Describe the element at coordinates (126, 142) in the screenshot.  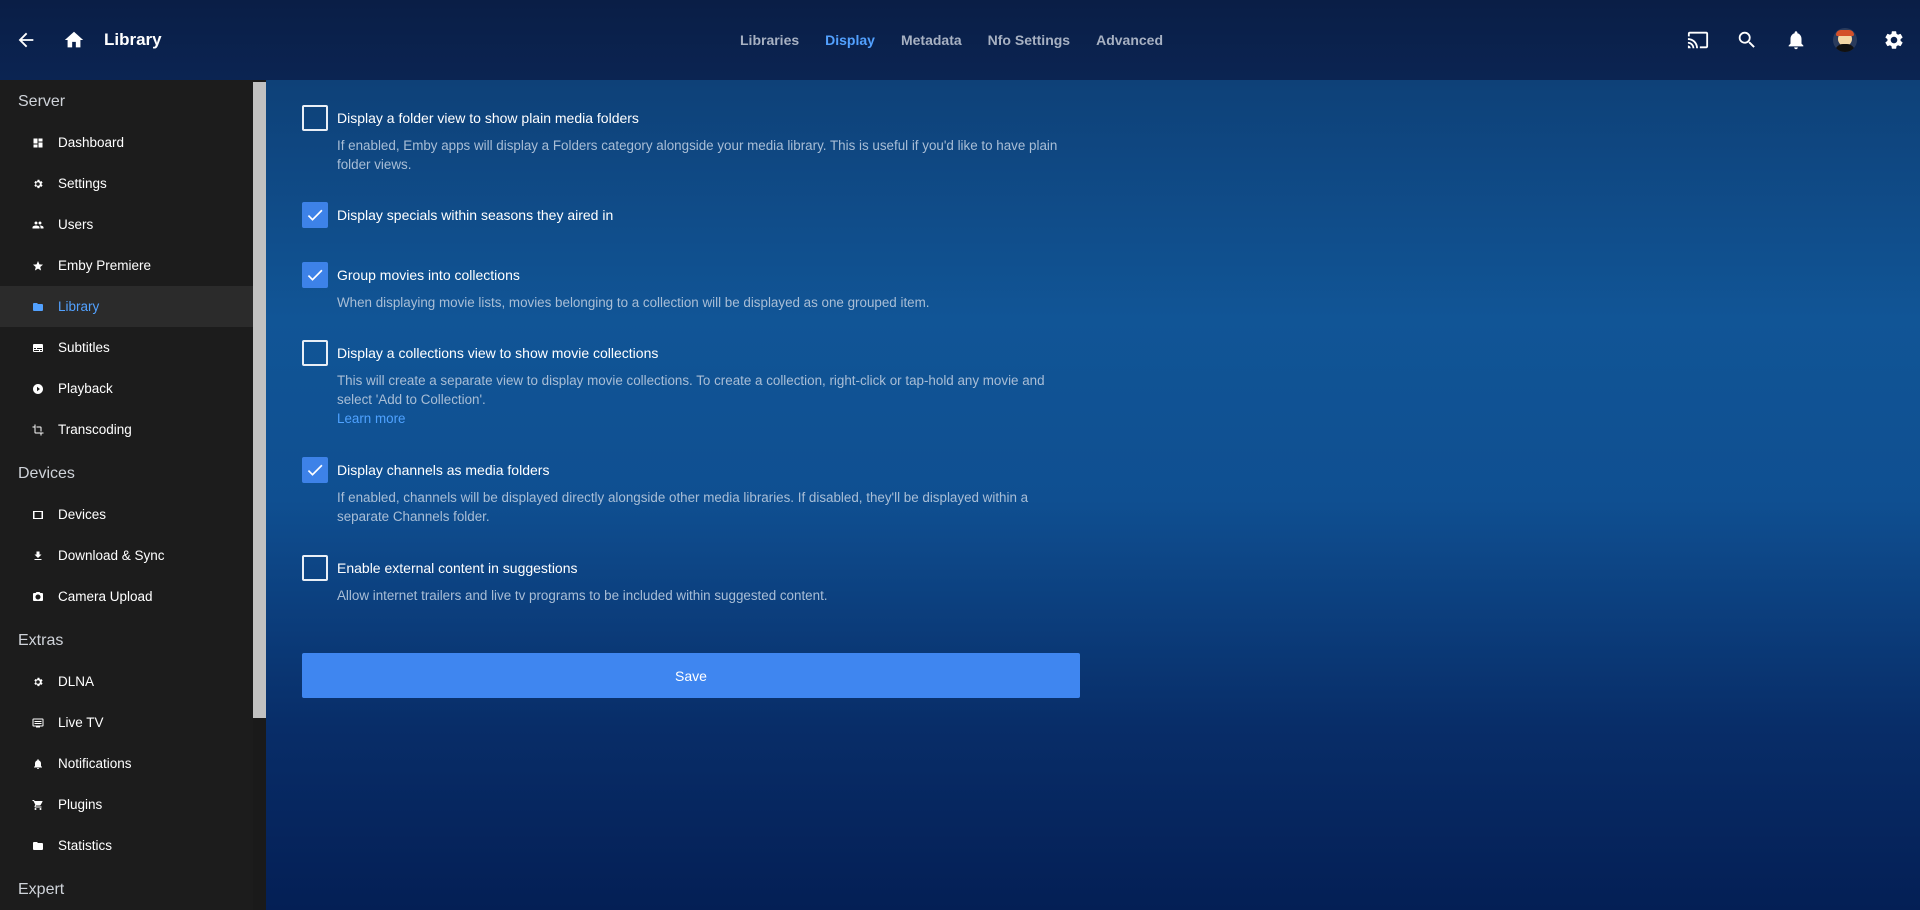
I see `sidebar-item-dashboard: Dashboard` at that location.